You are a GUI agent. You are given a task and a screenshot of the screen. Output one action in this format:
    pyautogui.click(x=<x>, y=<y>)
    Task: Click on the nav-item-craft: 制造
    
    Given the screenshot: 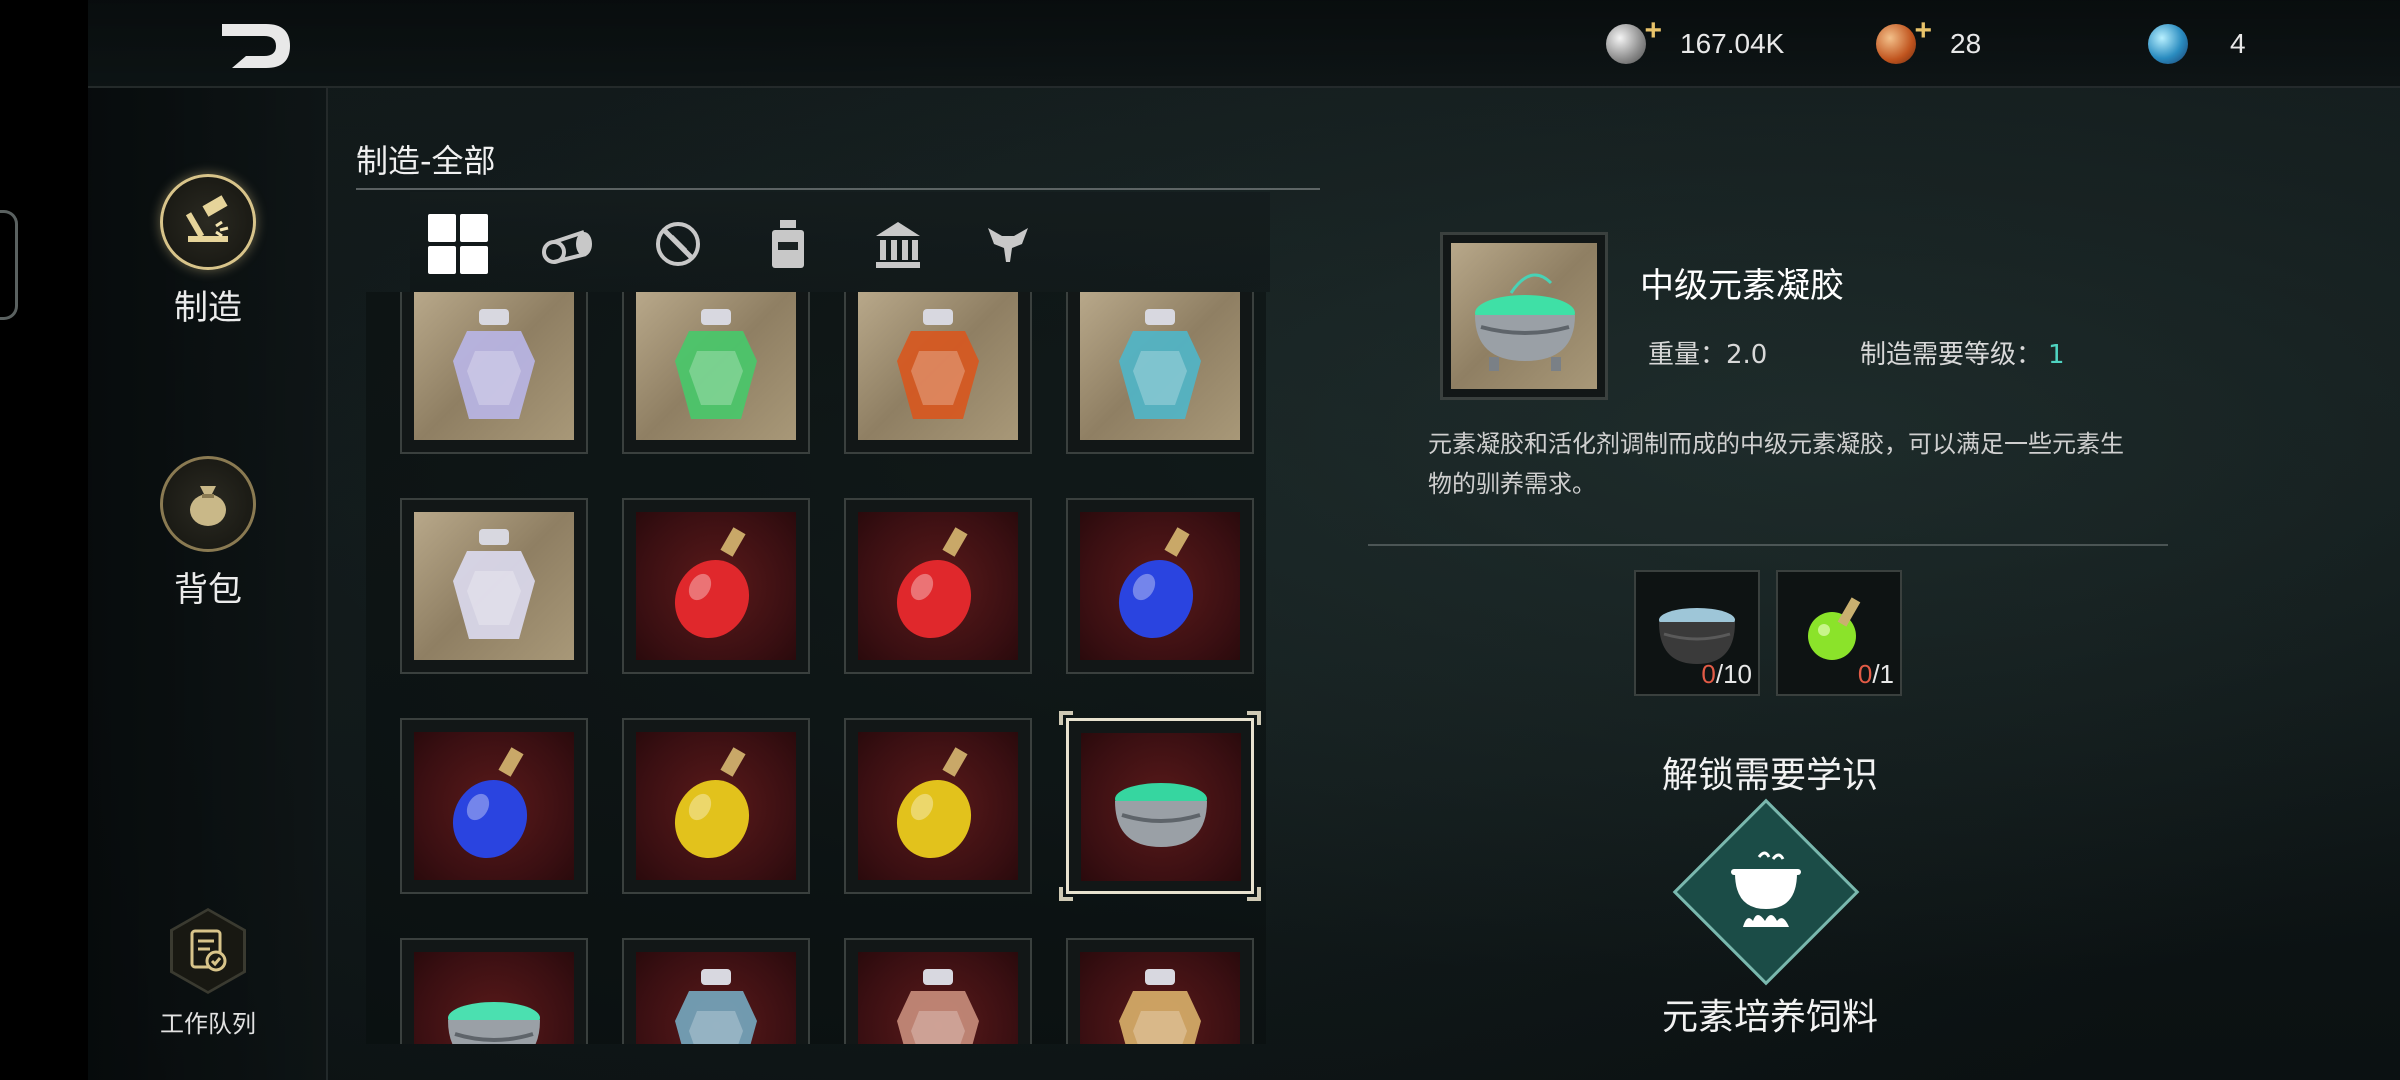 What is the action you would take?
    pyautogui.click(x=208, y=251)
    